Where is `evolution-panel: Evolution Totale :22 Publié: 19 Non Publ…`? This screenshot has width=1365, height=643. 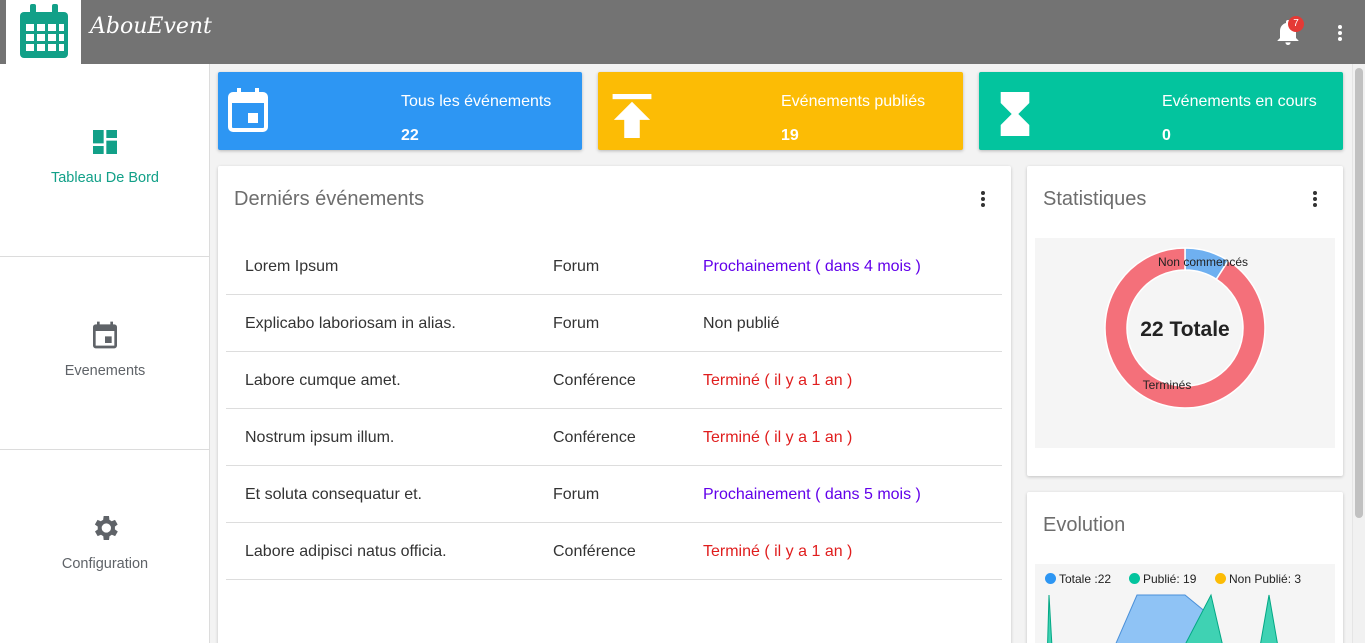
evolution-panel: Evolution Totale :22 Publié: 19 Non Publ… is located at coordinates (1185, 567).